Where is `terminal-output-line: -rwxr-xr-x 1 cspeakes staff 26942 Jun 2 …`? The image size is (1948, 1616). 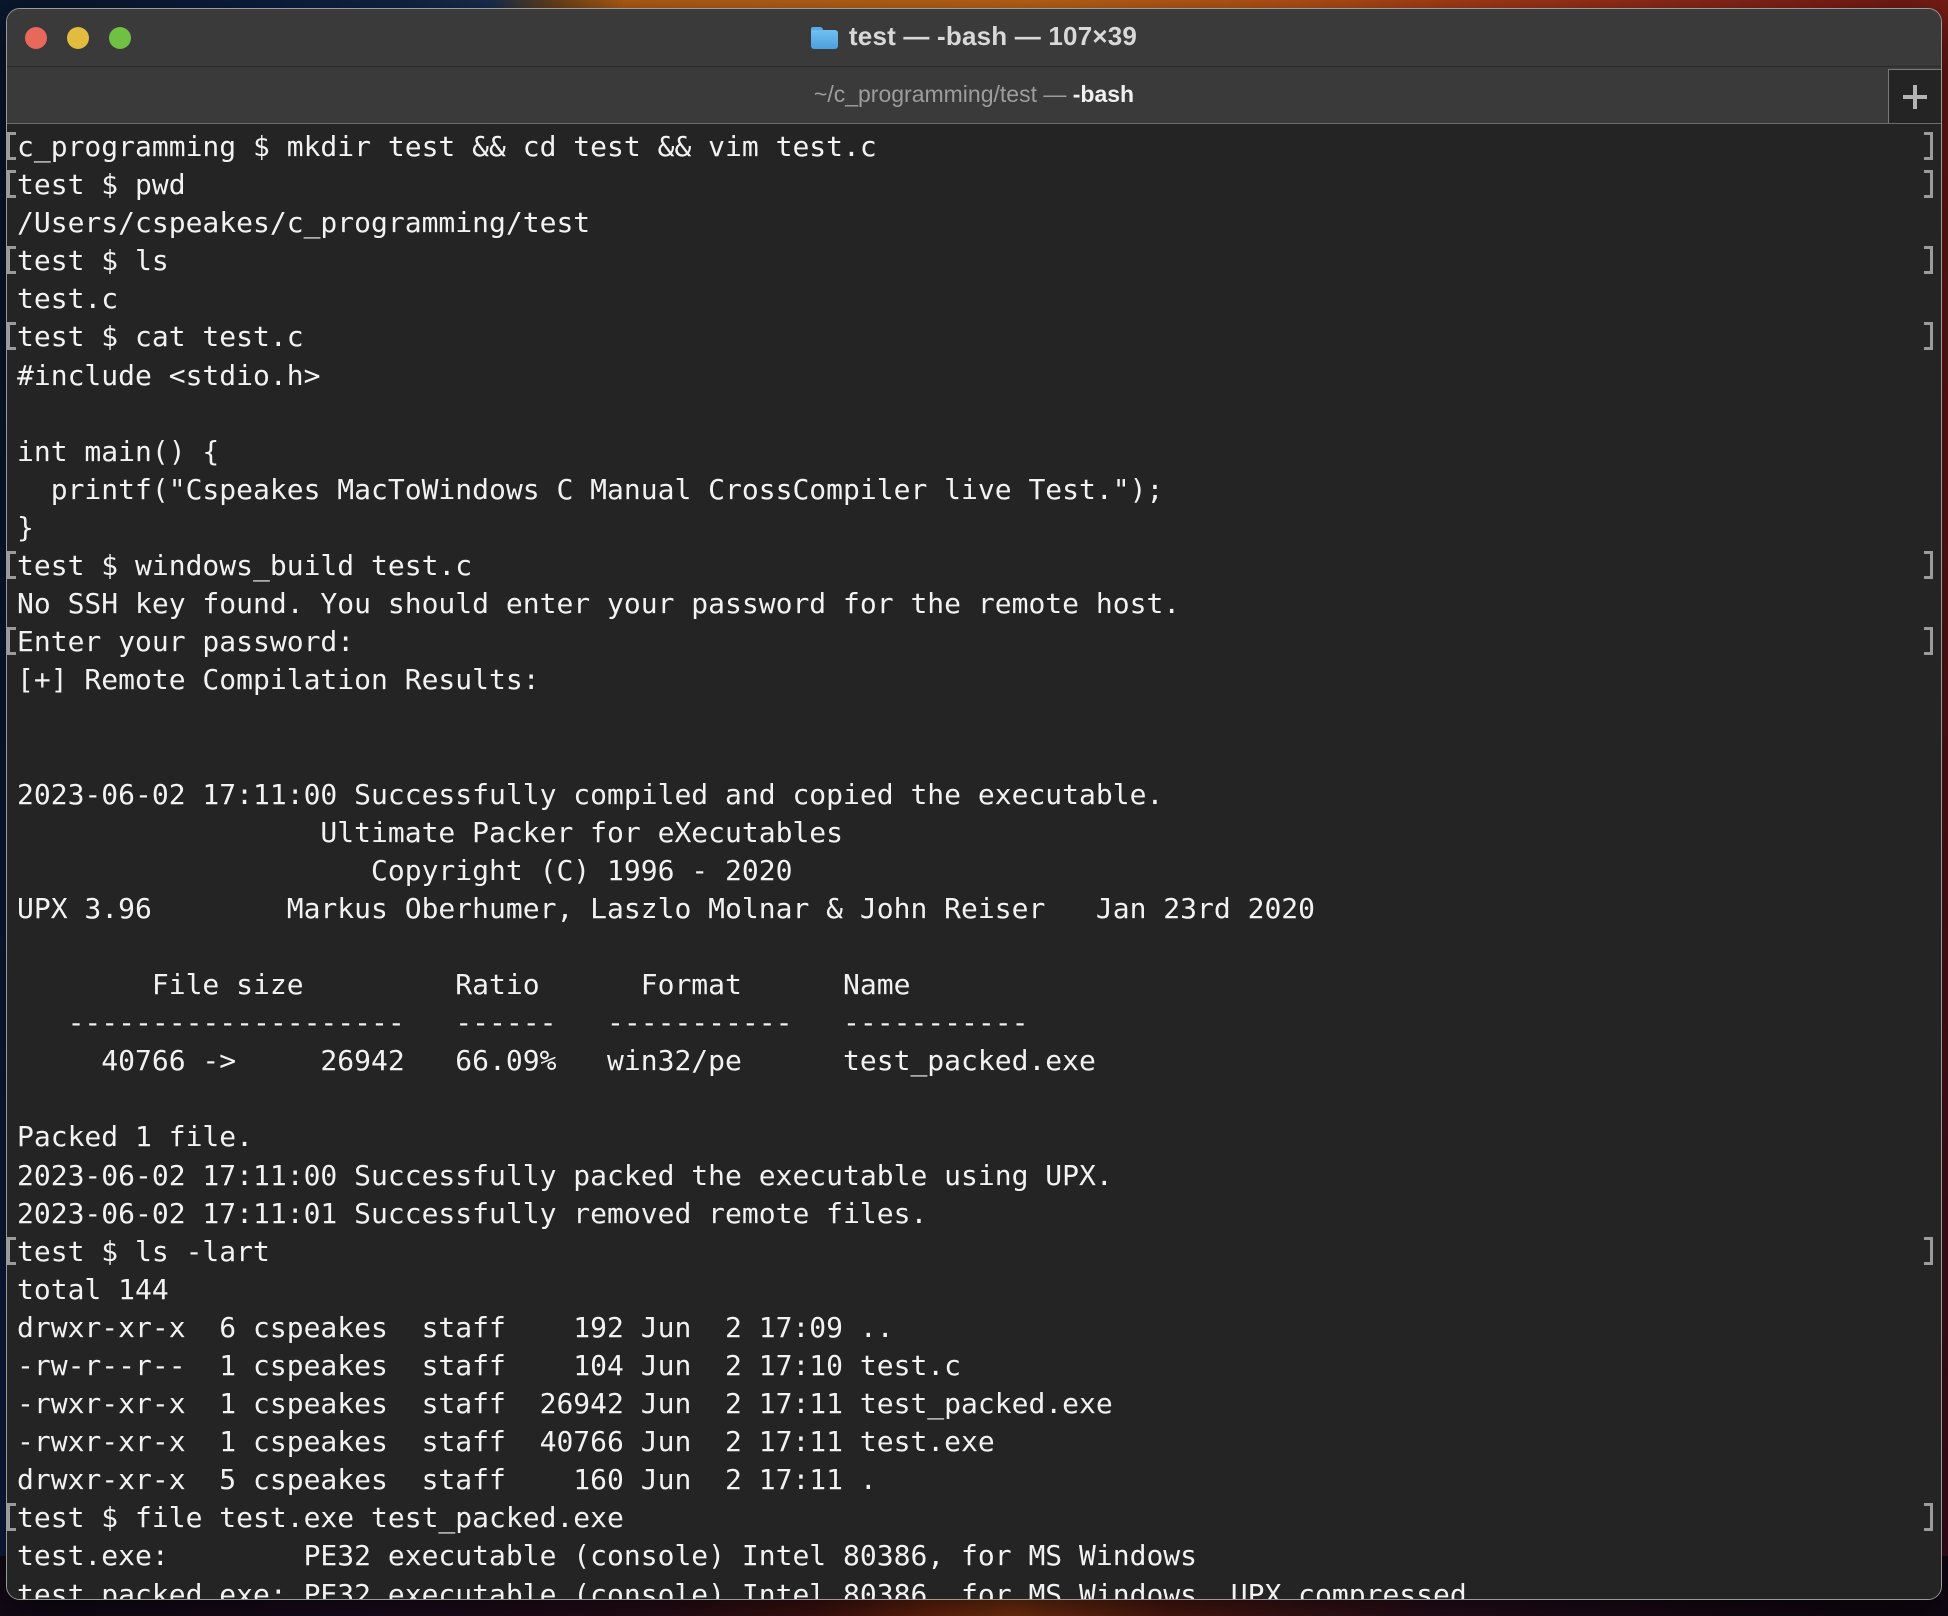 terminal-output-line: -rwxr-xr-x 1 cspeakes staff 26942 Jun 2 … is located at coordinates (974, 1404).